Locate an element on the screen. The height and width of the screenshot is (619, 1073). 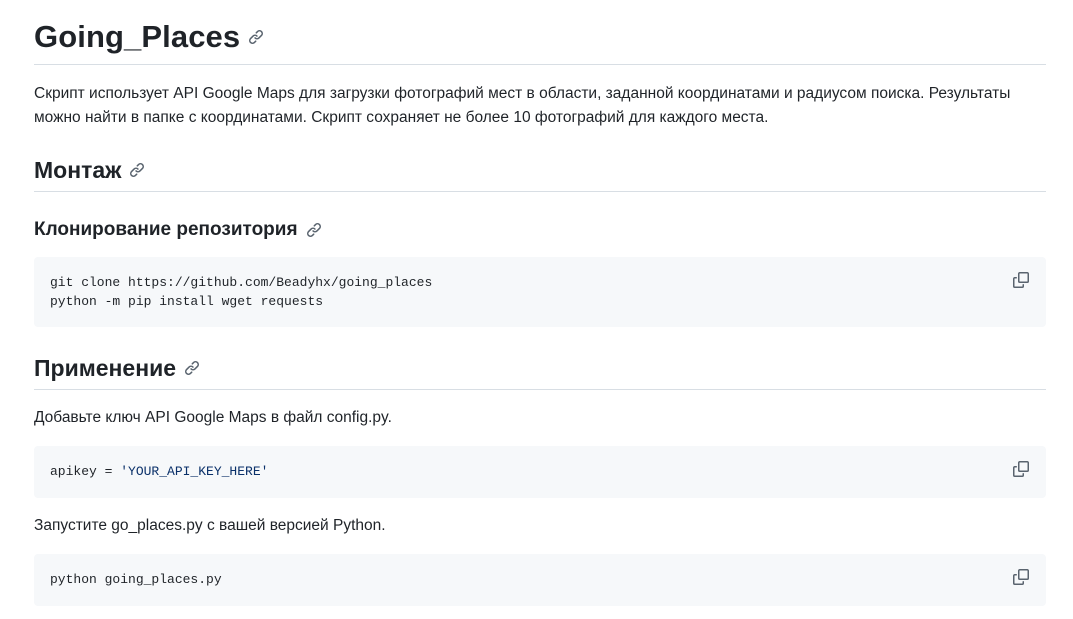
run-code-block: python going_places.py is located at coordinates (540, 580).